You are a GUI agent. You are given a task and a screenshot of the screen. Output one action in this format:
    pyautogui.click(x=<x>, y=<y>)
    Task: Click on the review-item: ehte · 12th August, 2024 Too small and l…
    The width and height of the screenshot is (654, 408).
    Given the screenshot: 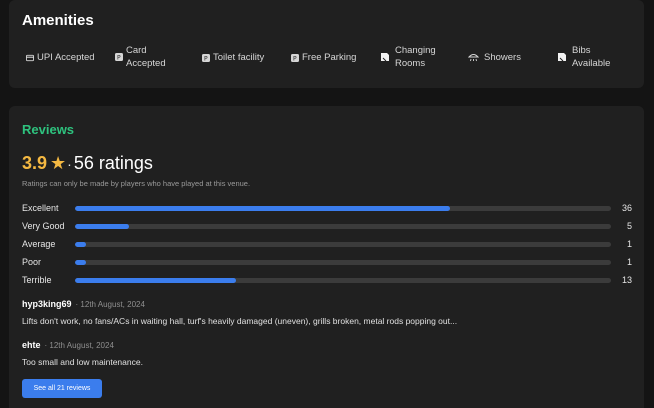 What is the action you would take?
    pyautogui.click(x=322, y=353)
    